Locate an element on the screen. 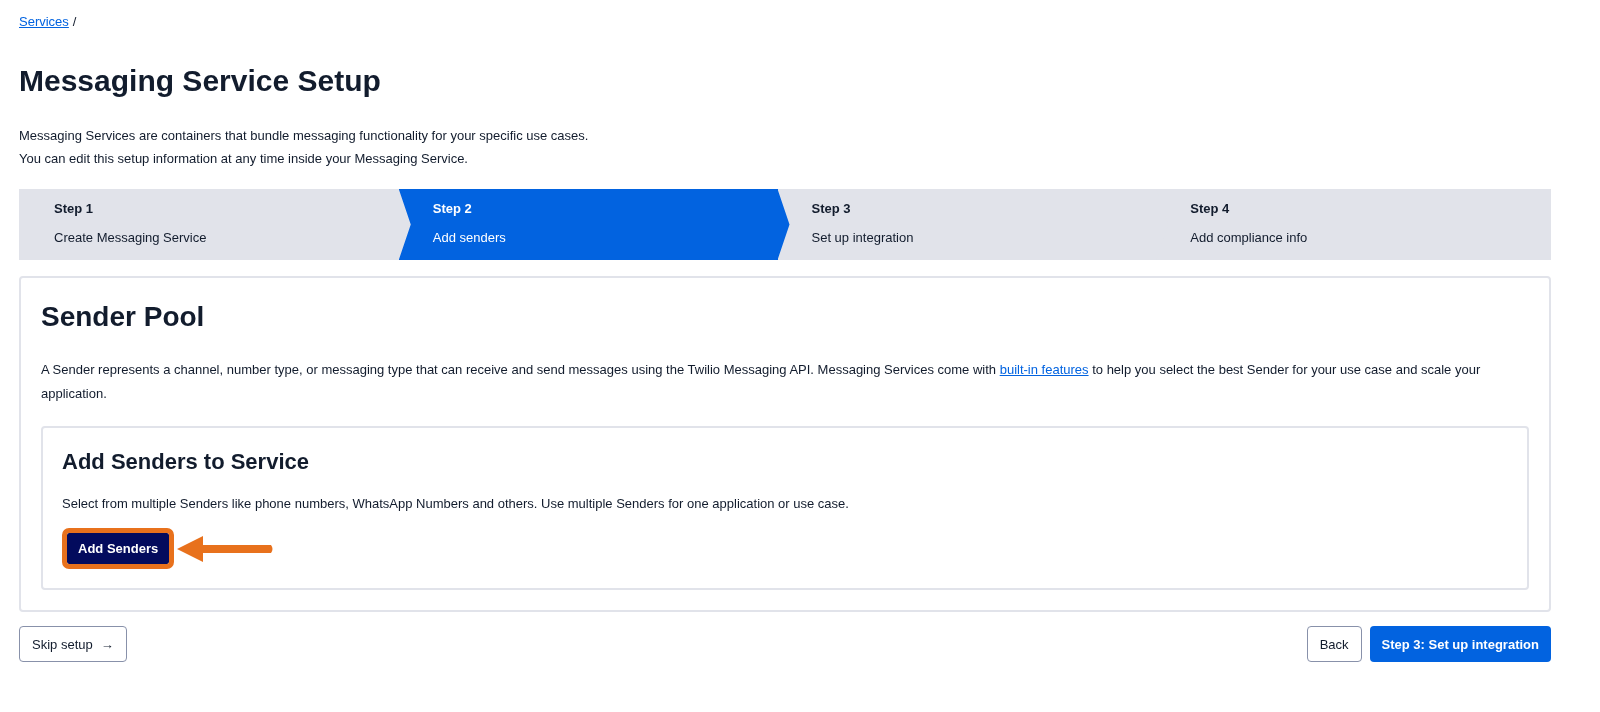  breadcrumb-link: Services is located at coordinates (44, 21).